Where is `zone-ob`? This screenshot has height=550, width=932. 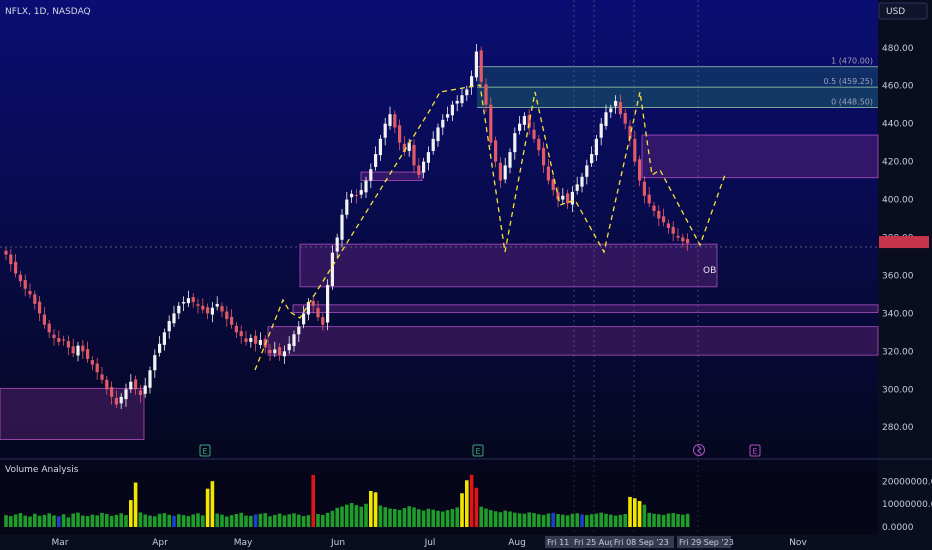 zone-ob is located at coordinates (508, 265).